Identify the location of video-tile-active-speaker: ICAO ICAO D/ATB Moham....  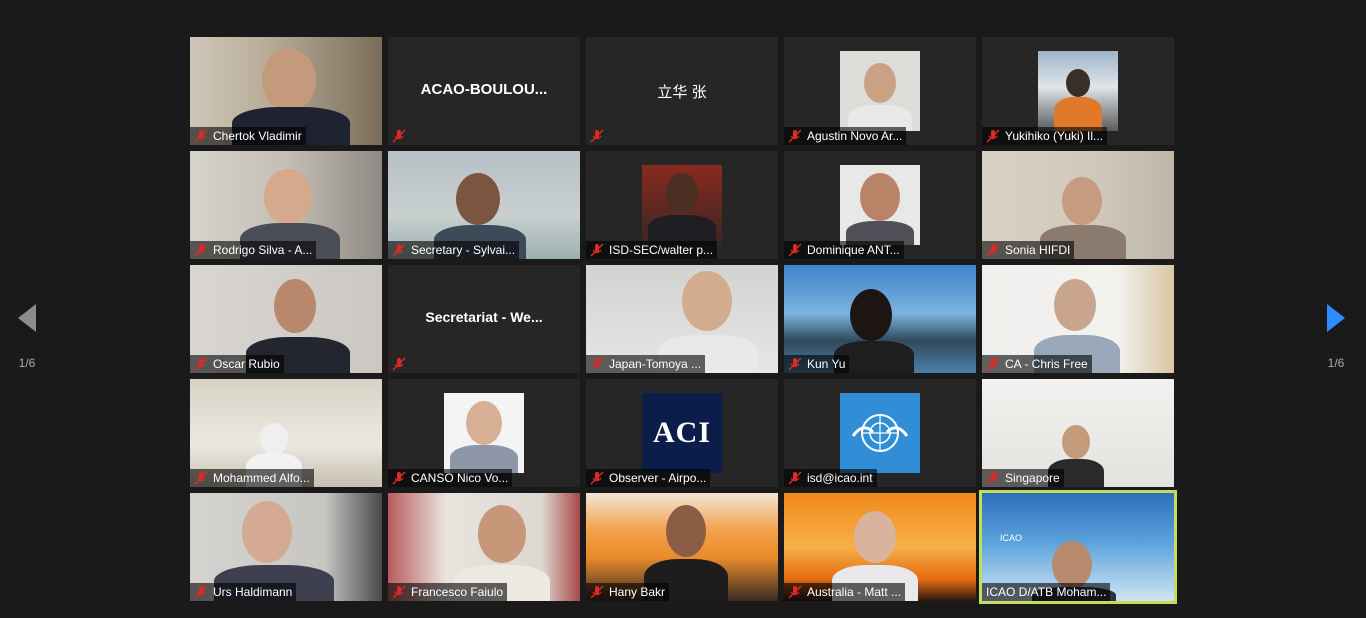
(1078, 547).